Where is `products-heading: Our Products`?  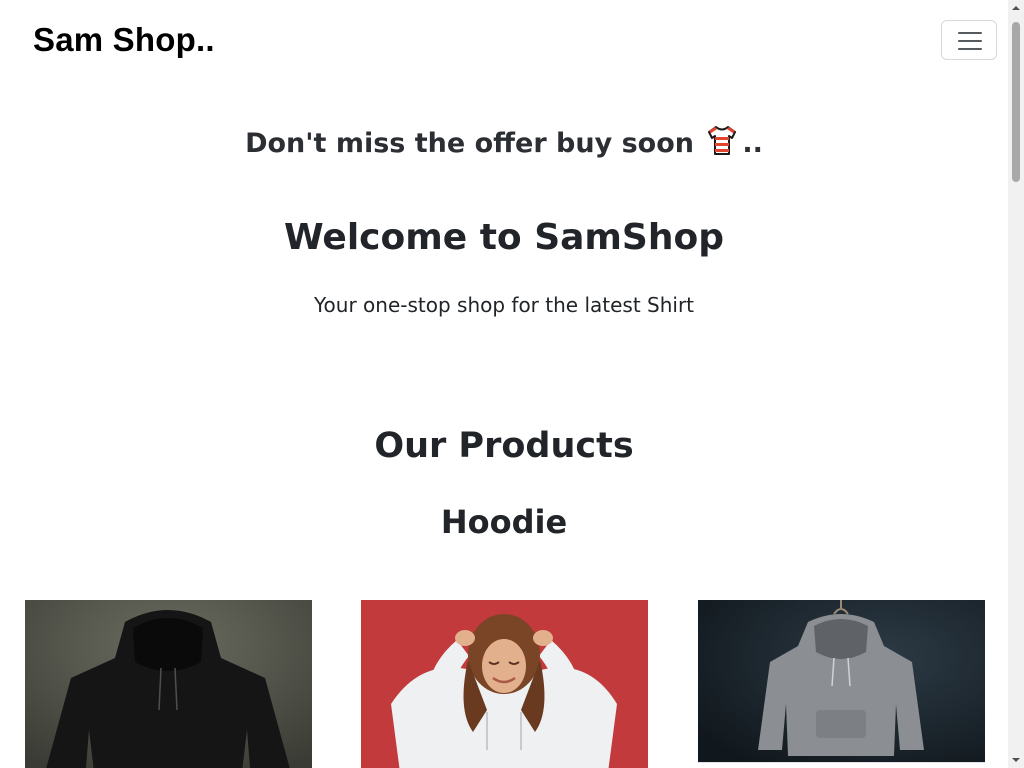
products-heading: Our Products is located at coordinates (504, 446).